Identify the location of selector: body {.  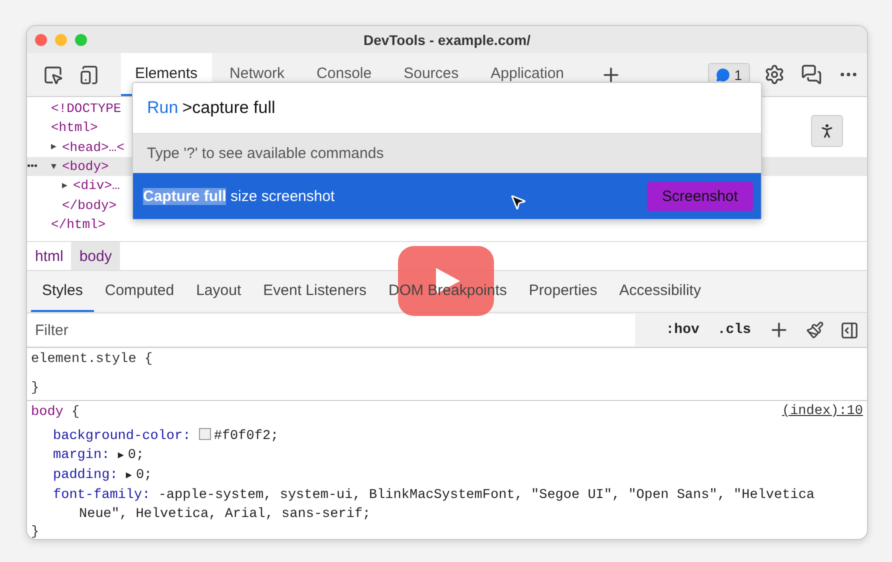
(55, 413).